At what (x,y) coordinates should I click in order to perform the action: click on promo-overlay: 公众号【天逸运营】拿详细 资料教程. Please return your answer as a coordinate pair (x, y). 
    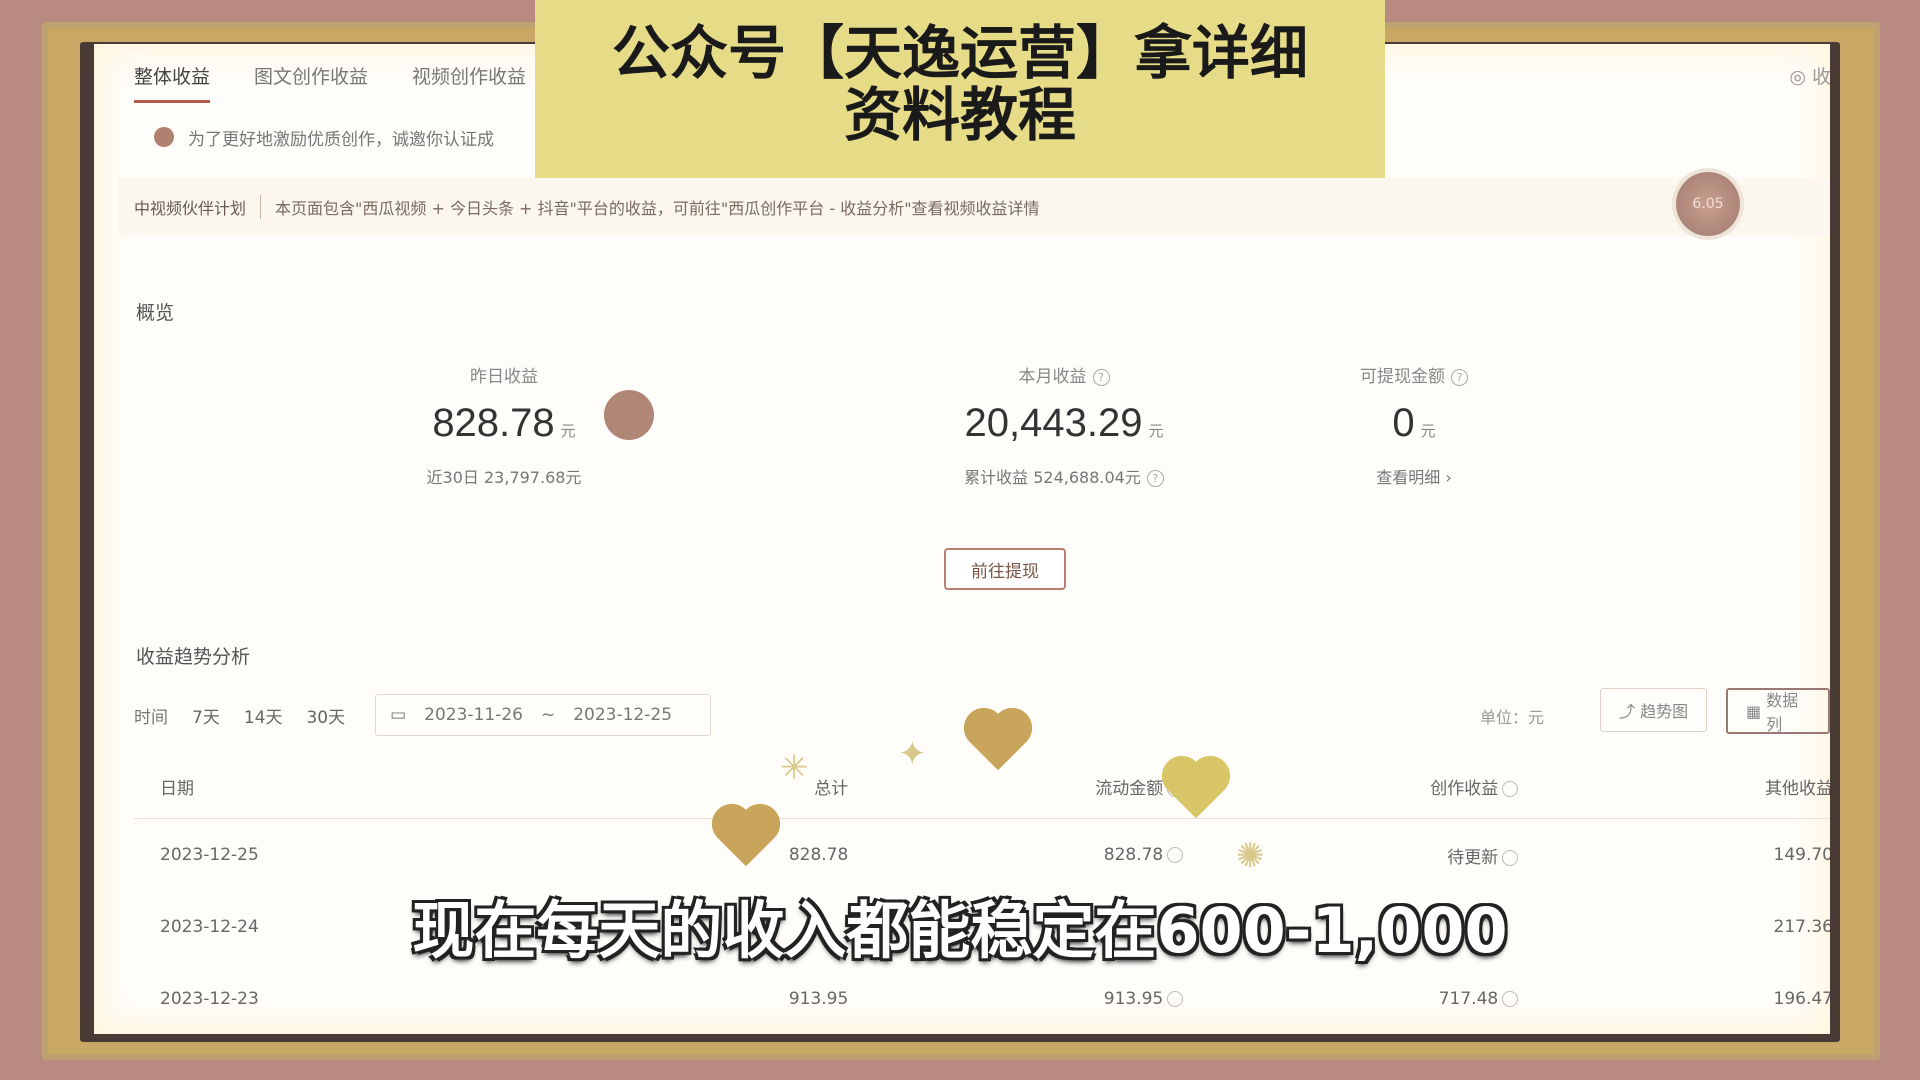
    Looking at the image, I should click on (960, 89).